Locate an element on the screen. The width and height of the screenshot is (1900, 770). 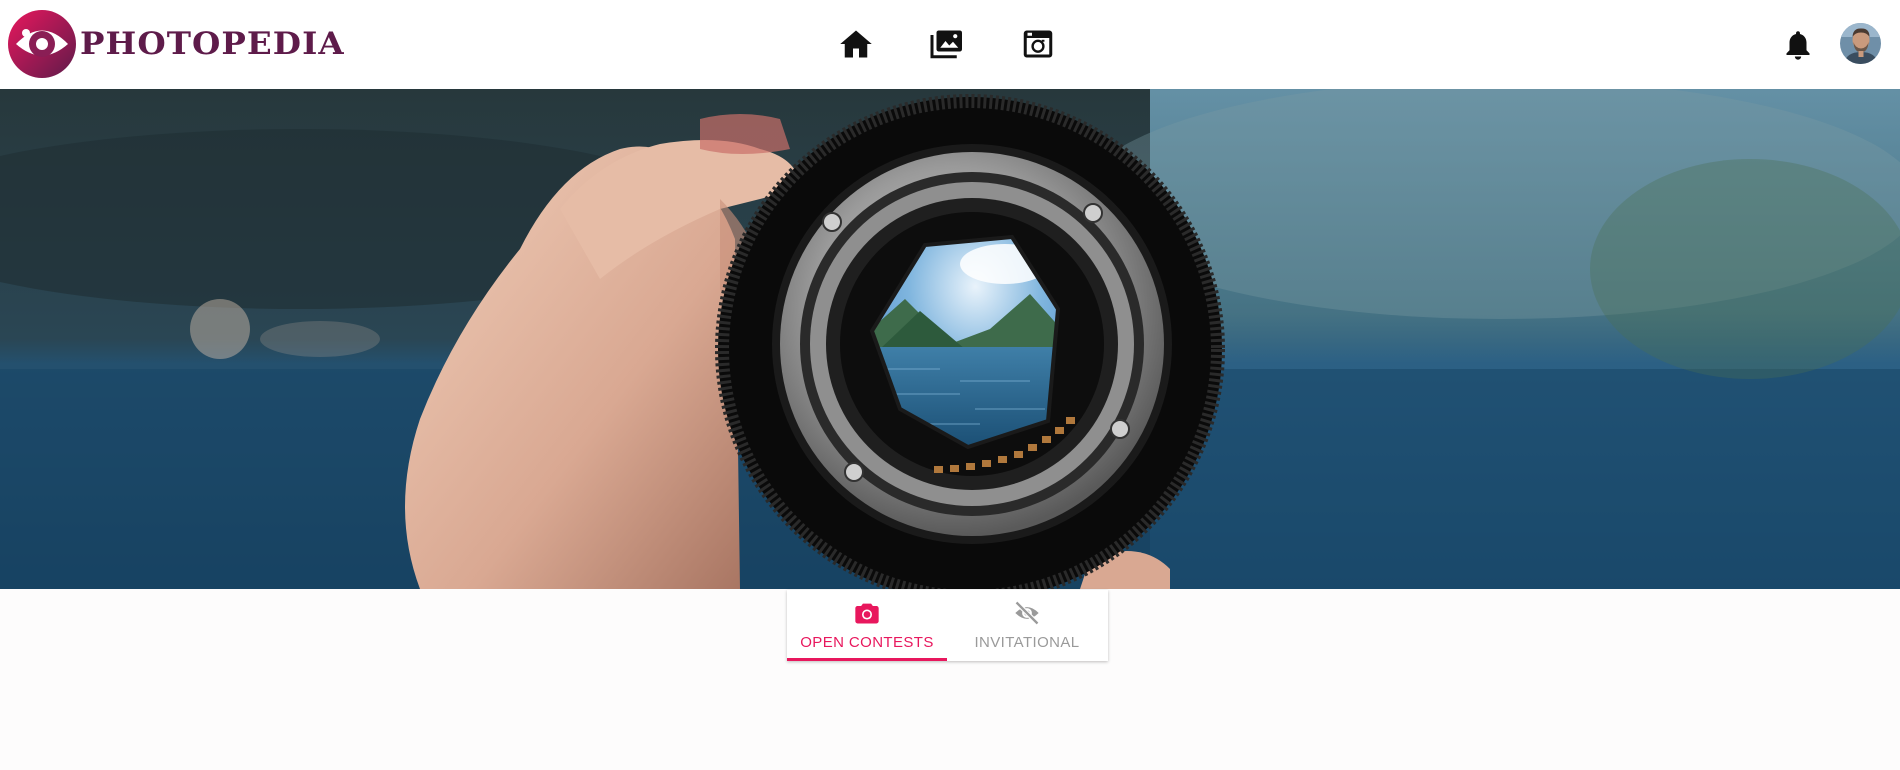
tab-label-invitational: INVITATIONAL is located at coordinates (1027, 642).